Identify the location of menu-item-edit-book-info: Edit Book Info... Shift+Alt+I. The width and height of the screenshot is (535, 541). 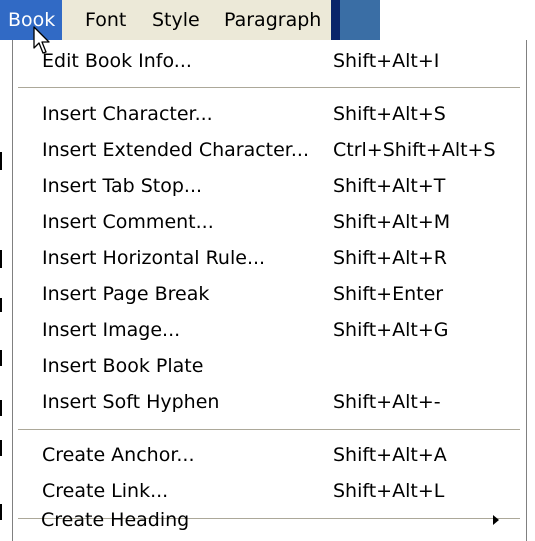
(269, 61).